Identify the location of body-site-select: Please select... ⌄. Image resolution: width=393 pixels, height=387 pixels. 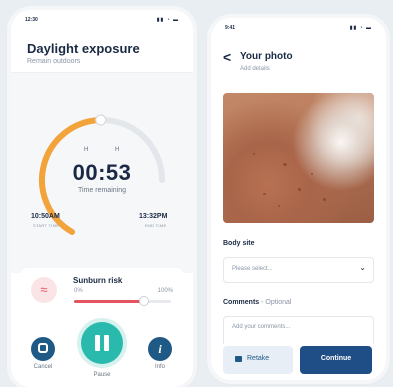
(298, 270).